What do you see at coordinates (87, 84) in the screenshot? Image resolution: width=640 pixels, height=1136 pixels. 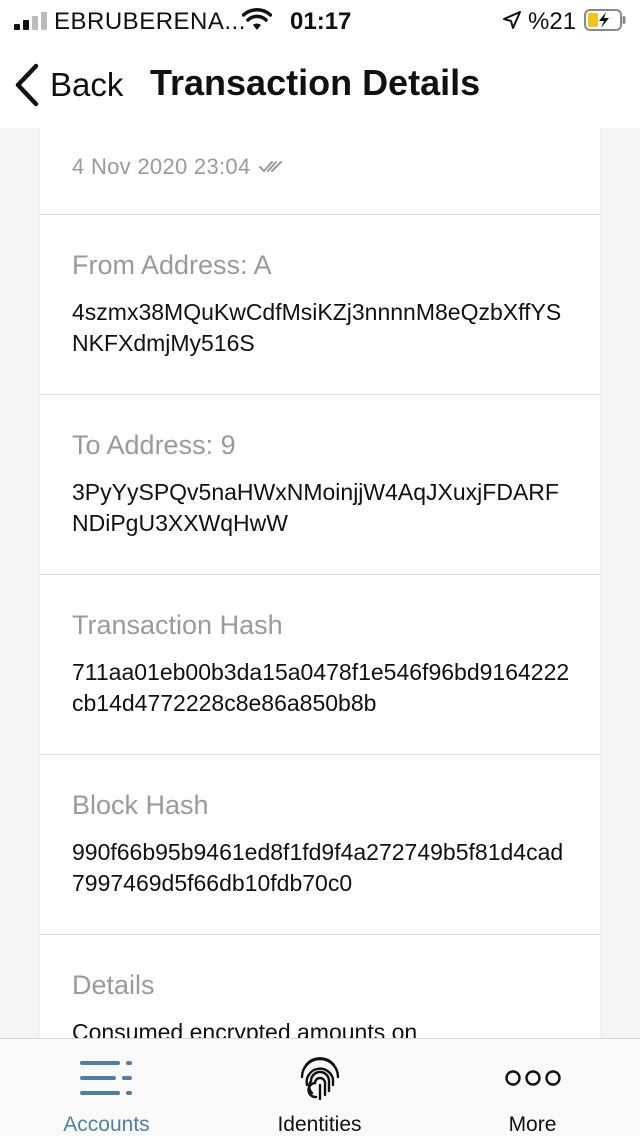 I see `back-label: Back` at bounding box center [87, 84].